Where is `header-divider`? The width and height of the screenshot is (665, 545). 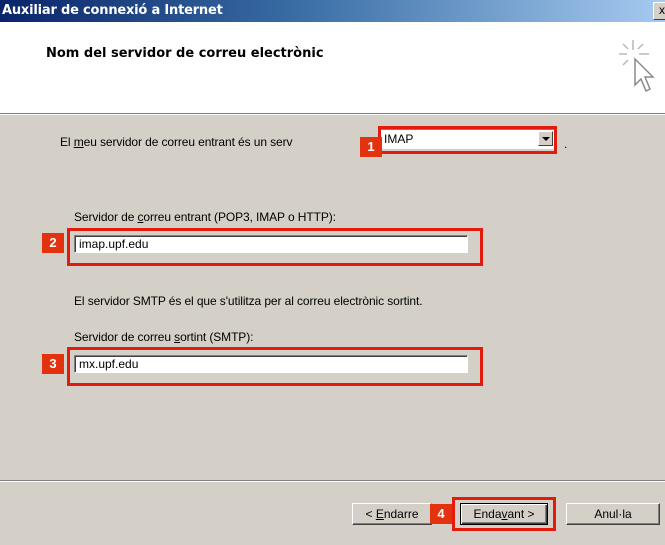
header-divider is located at coordinates (332, 114).